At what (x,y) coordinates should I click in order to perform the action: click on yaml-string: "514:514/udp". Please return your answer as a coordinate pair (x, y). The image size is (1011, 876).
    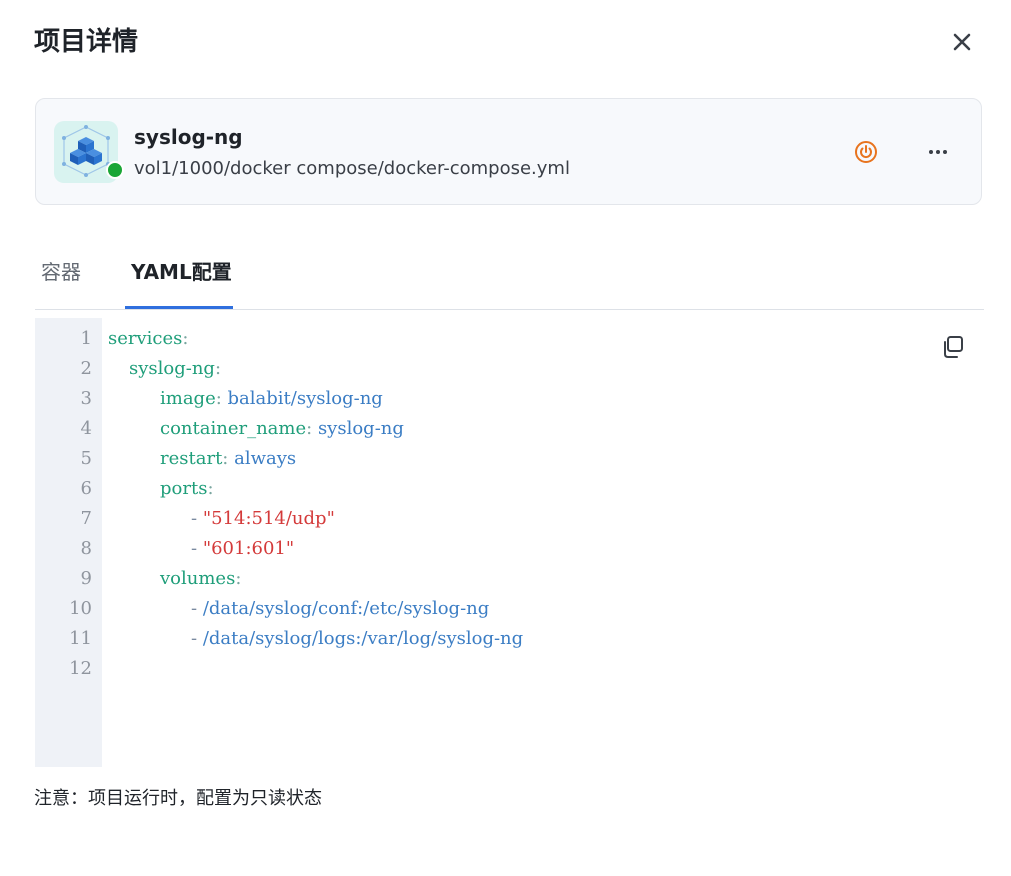
    Looking at the image, I should click on (268, 518).